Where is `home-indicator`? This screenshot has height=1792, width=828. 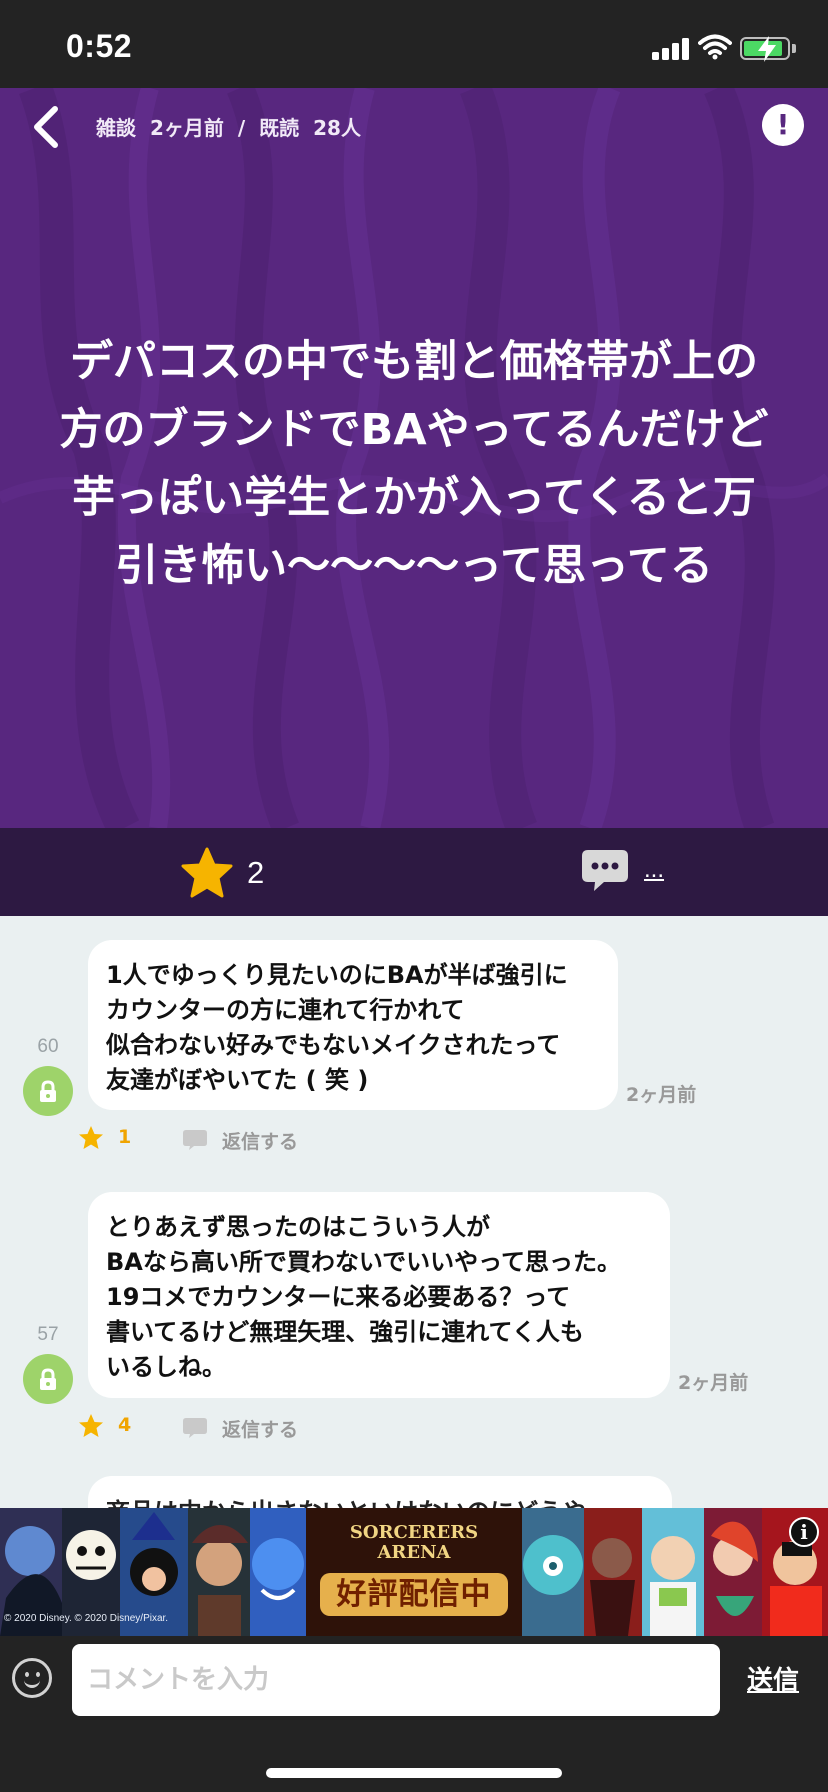 home-indicator is located at coordinates (414, 1773).